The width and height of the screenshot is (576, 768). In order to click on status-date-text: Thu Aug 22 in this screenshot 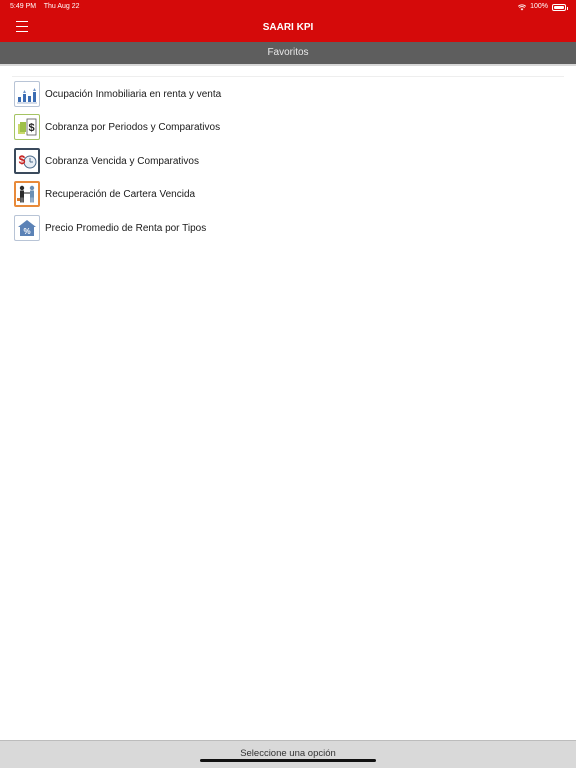, I will do `click(61, 6)`.